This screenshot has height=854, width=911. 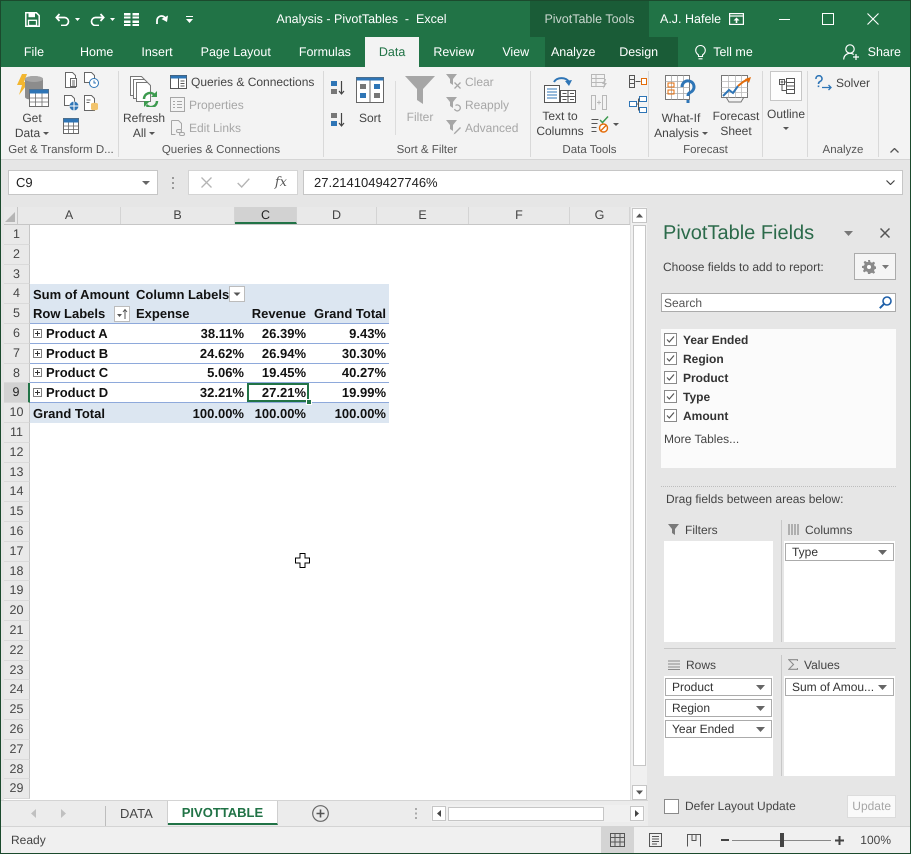 What do you see at coordinates (17, 690) in the screenshot?
I see `row-header: 24` at bounding box center [17, 690].